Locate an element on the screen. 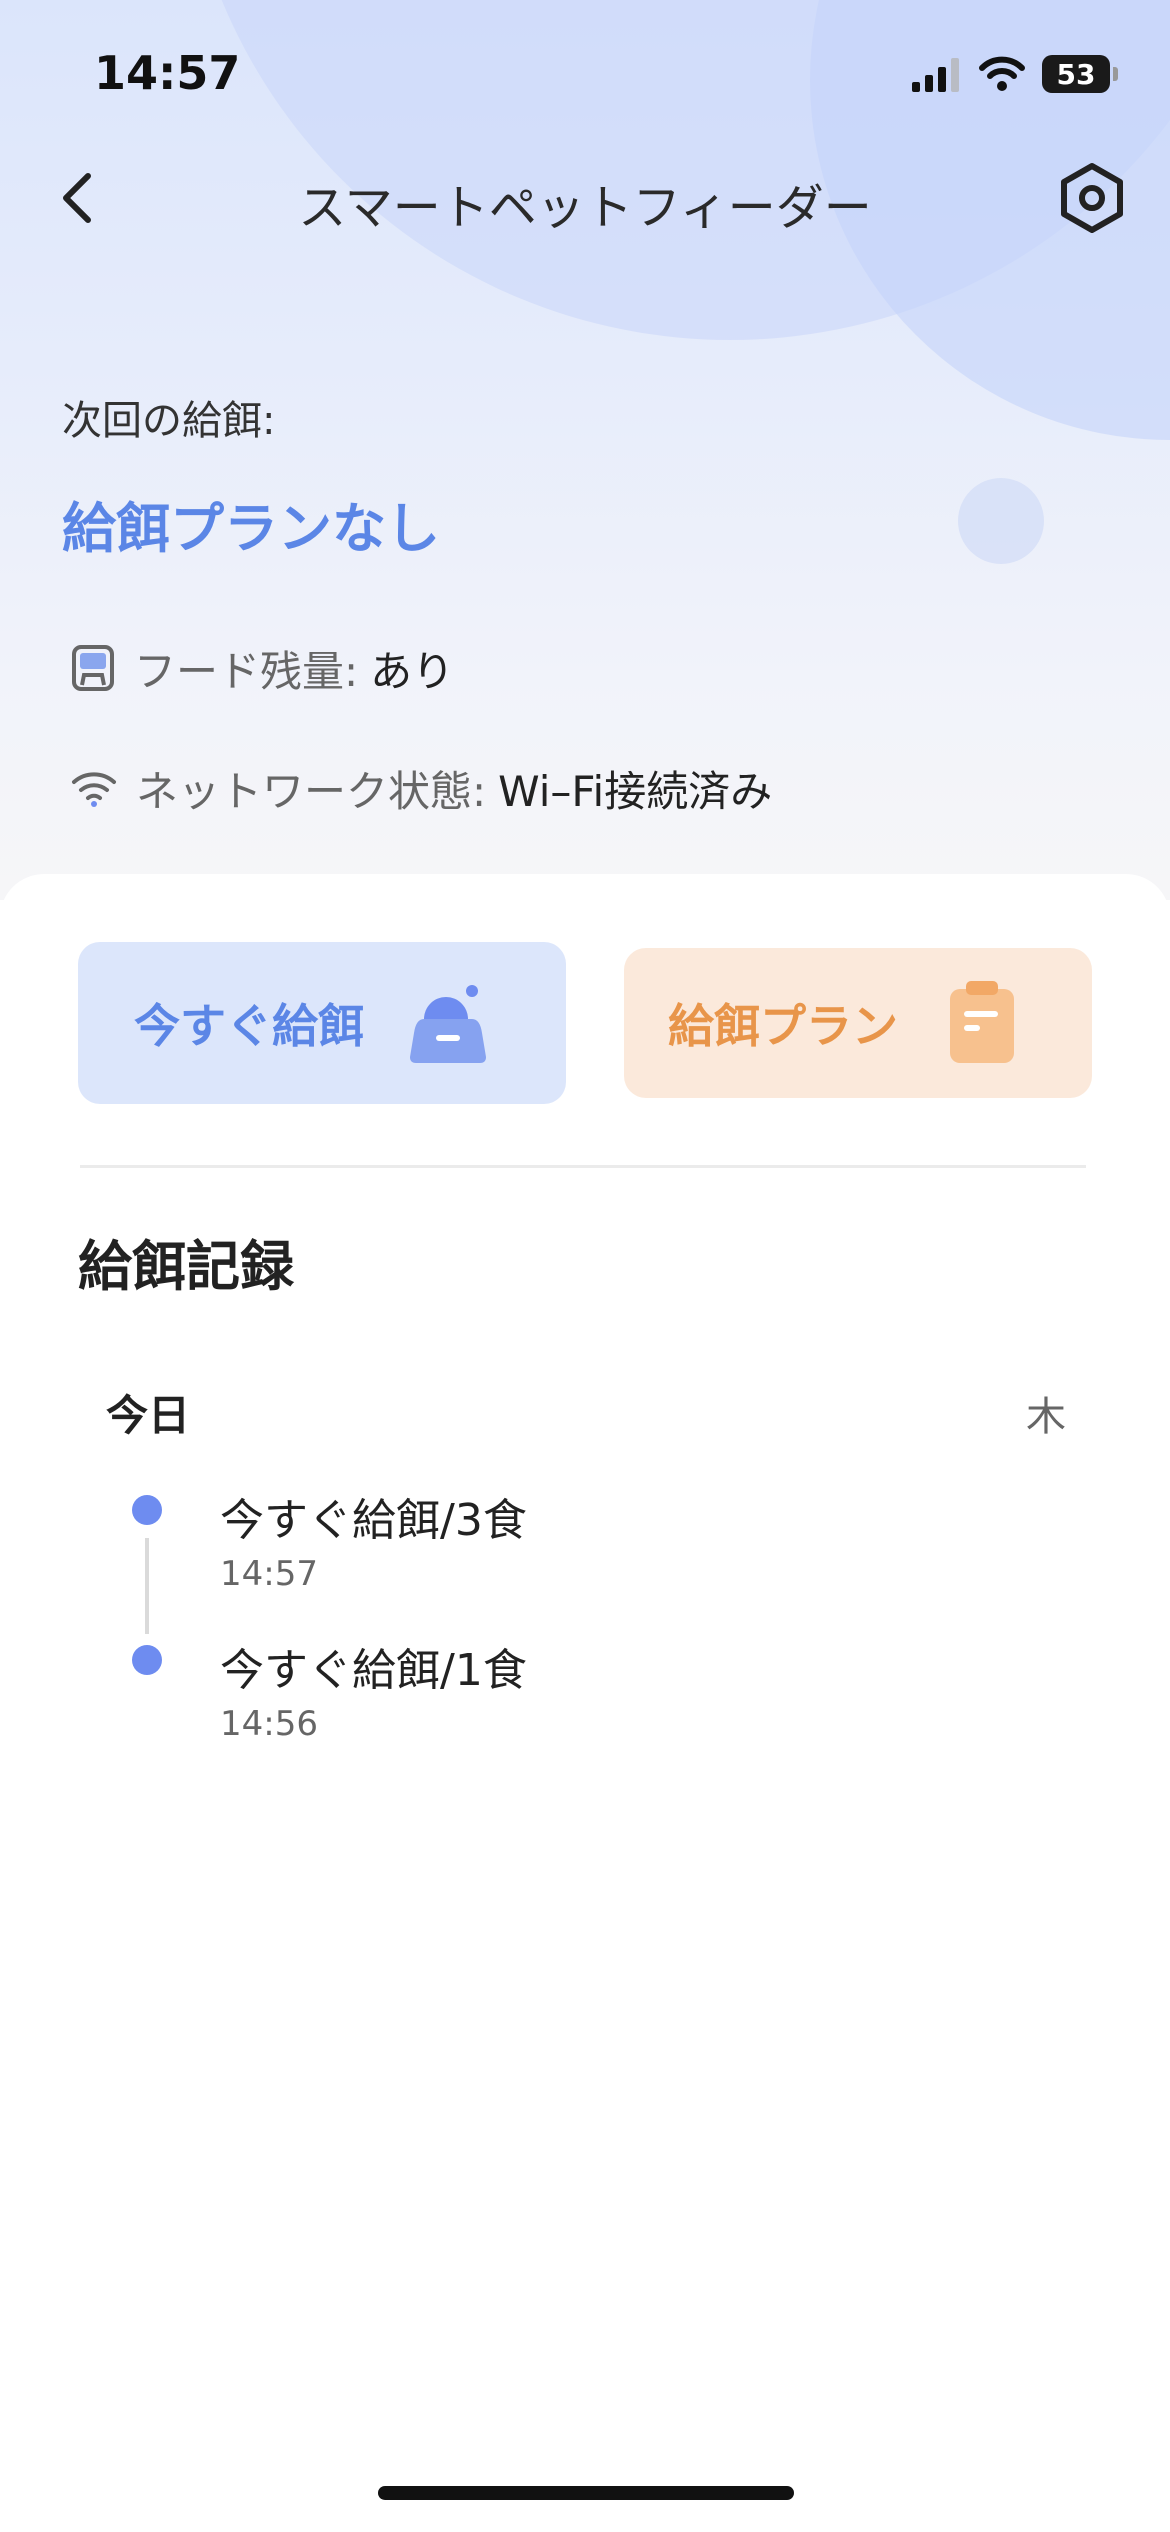 This screenshot has height=2532, width=1170. feed-now-button: 今すぐ給餌 is located at coordinates (322, 1023).